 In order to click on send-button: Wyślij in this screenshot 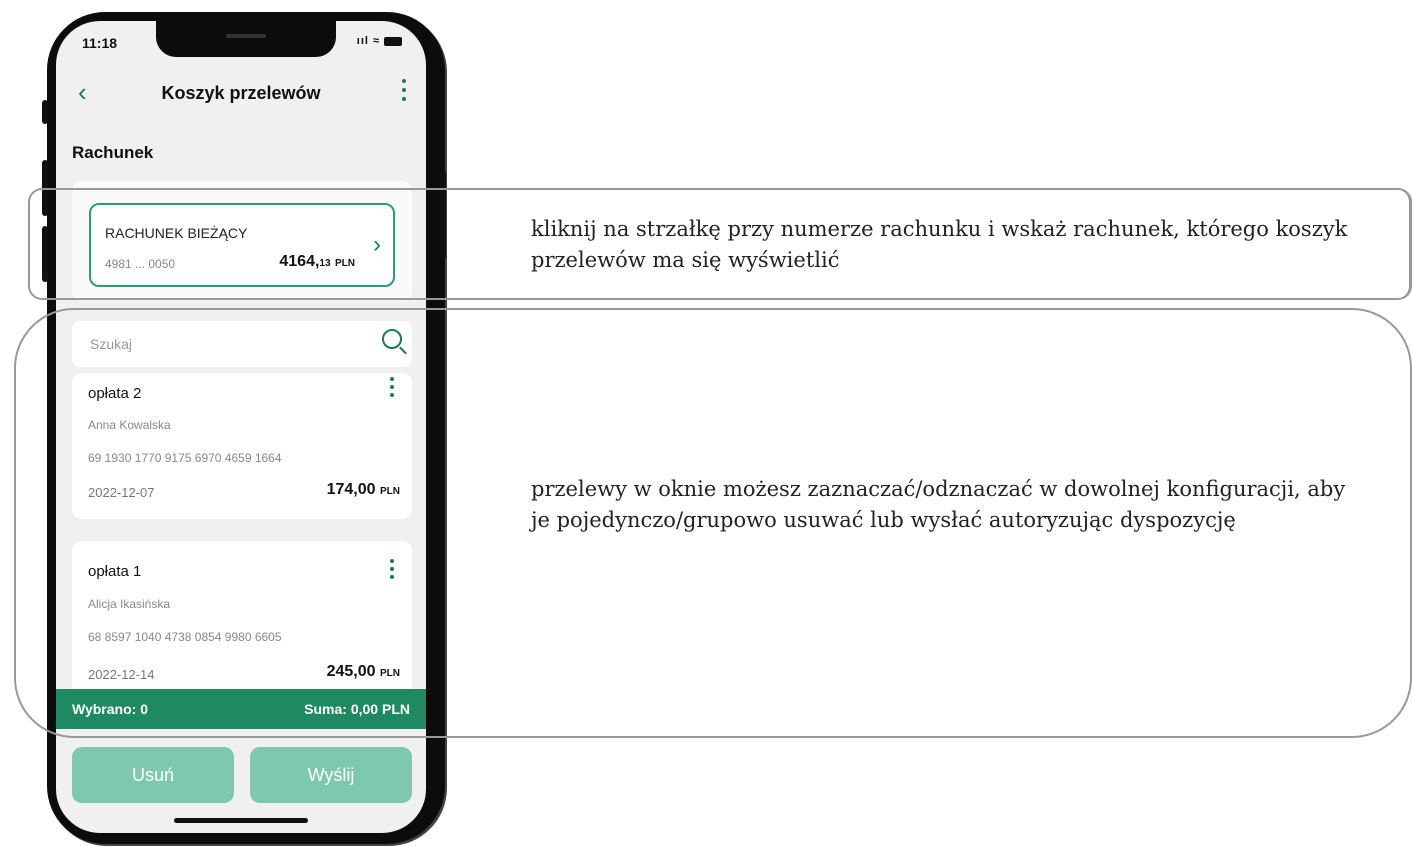, I will do `click(331, 775)`.